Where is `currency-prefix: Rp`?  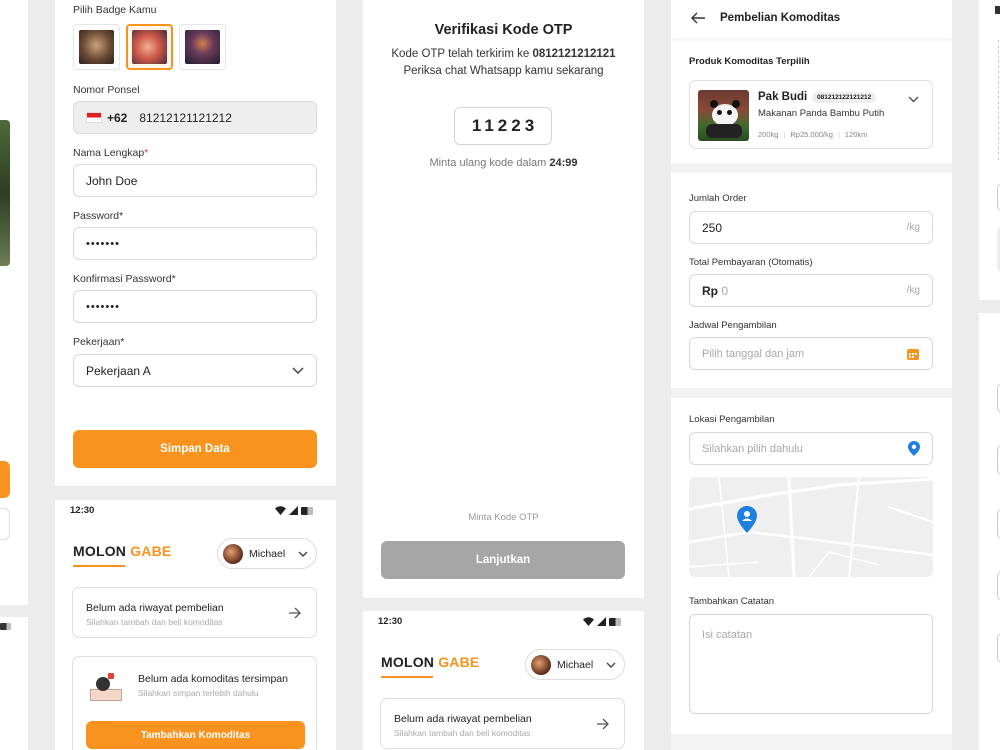
currency-prefix: Rp is located at coordinates (710, 290).